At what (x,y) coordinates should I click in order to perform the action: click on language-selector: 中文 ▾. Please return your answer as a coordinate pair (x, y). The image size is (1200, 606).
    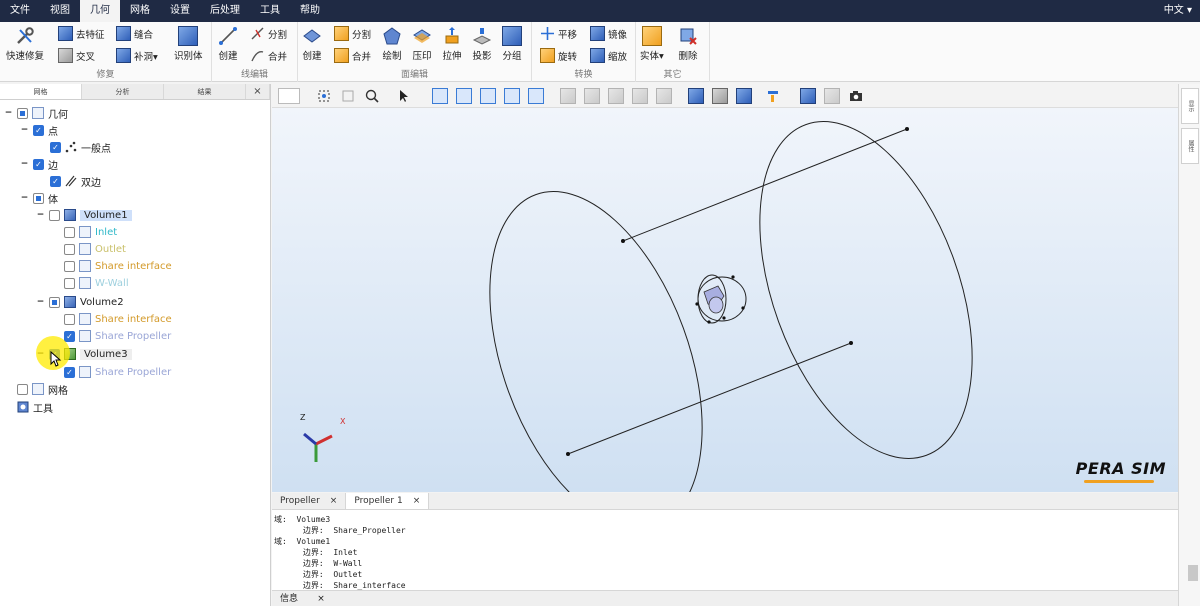
    Looking at the image, I should click on (1178, 11).